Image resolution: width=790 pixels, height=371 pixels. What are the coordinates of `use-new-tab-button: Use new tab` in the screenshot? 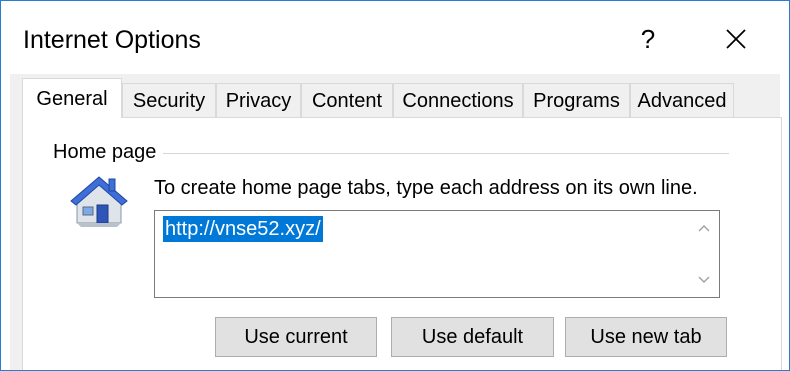 It's located at (646, 337).